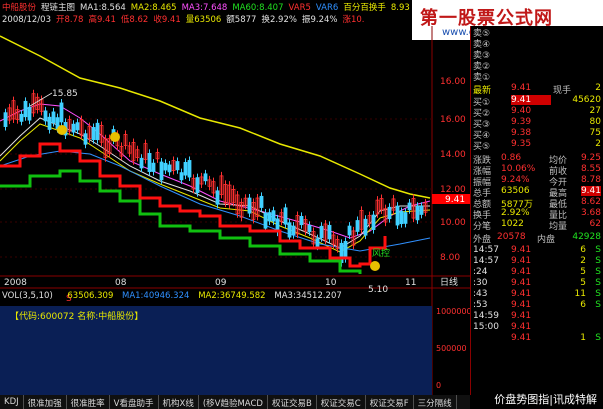  I want to click on price-axis-label: 10.00, so click(453, 223).